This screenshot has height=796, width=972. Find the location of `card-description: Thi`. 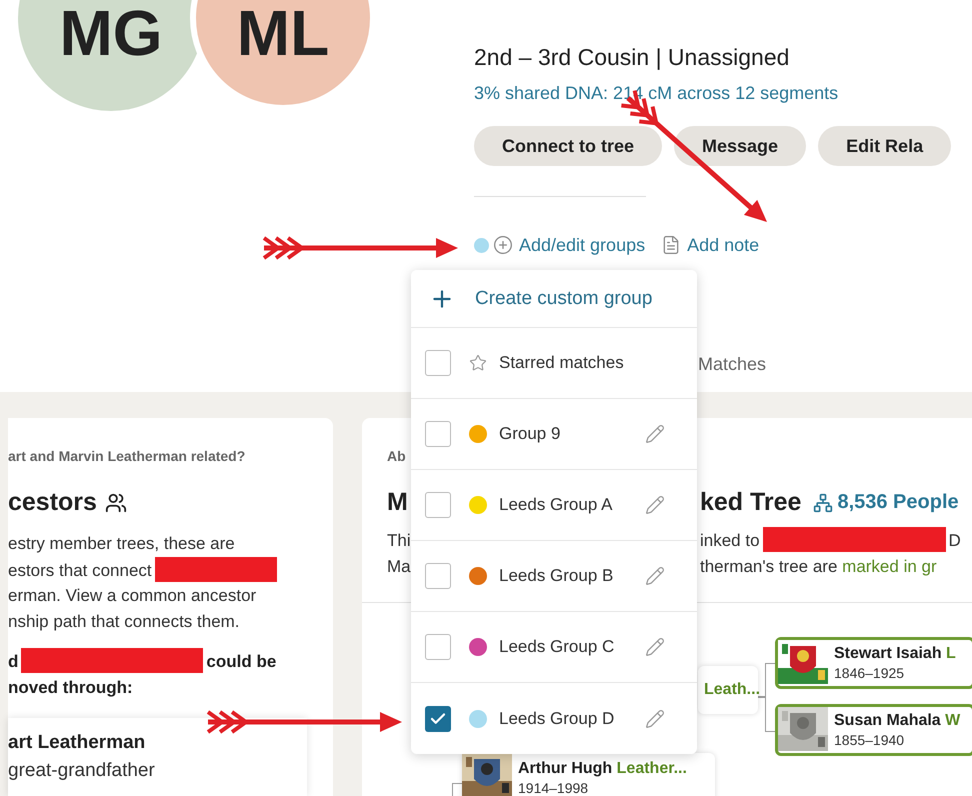

card-description: Thi is located at coordinates (399, 541).